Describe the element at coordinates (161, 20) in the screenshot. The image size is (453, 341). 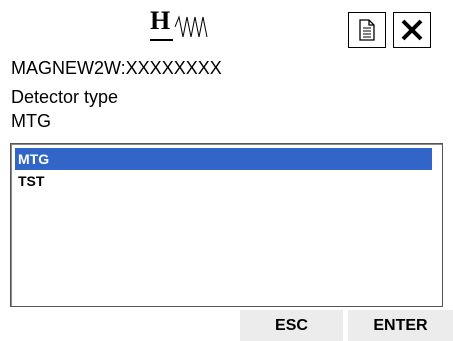
I see `logo-letter: H` at that location.